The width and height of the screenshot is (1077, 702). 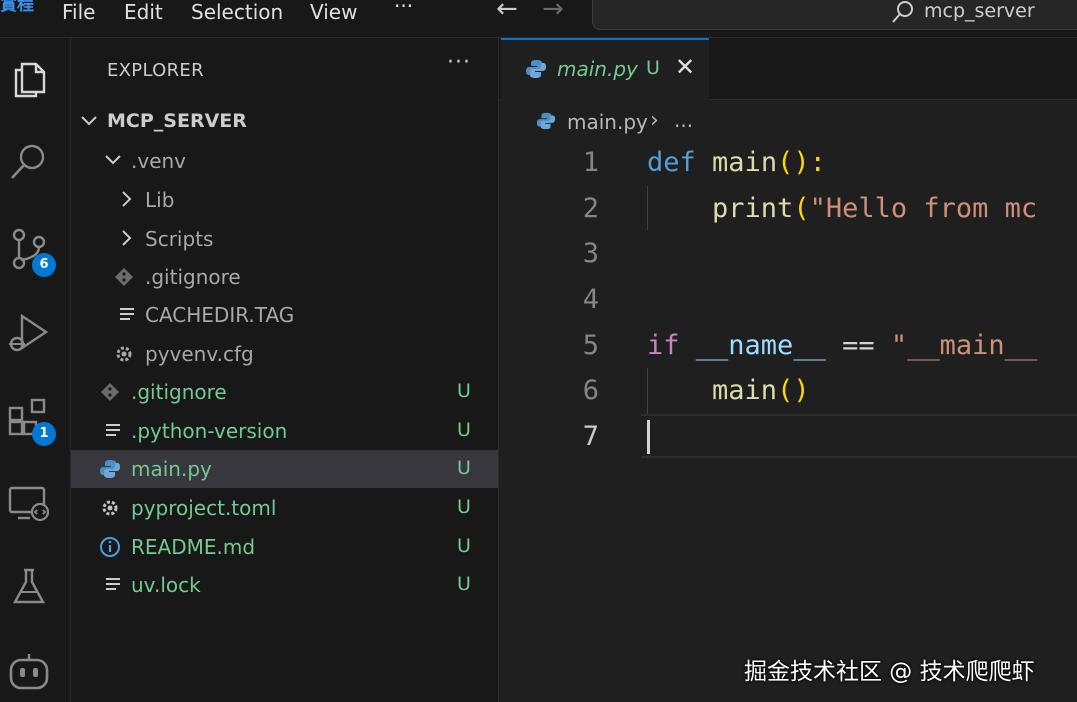 I want to click on tree-item-venv: .venv, so click(x=284, y=161).